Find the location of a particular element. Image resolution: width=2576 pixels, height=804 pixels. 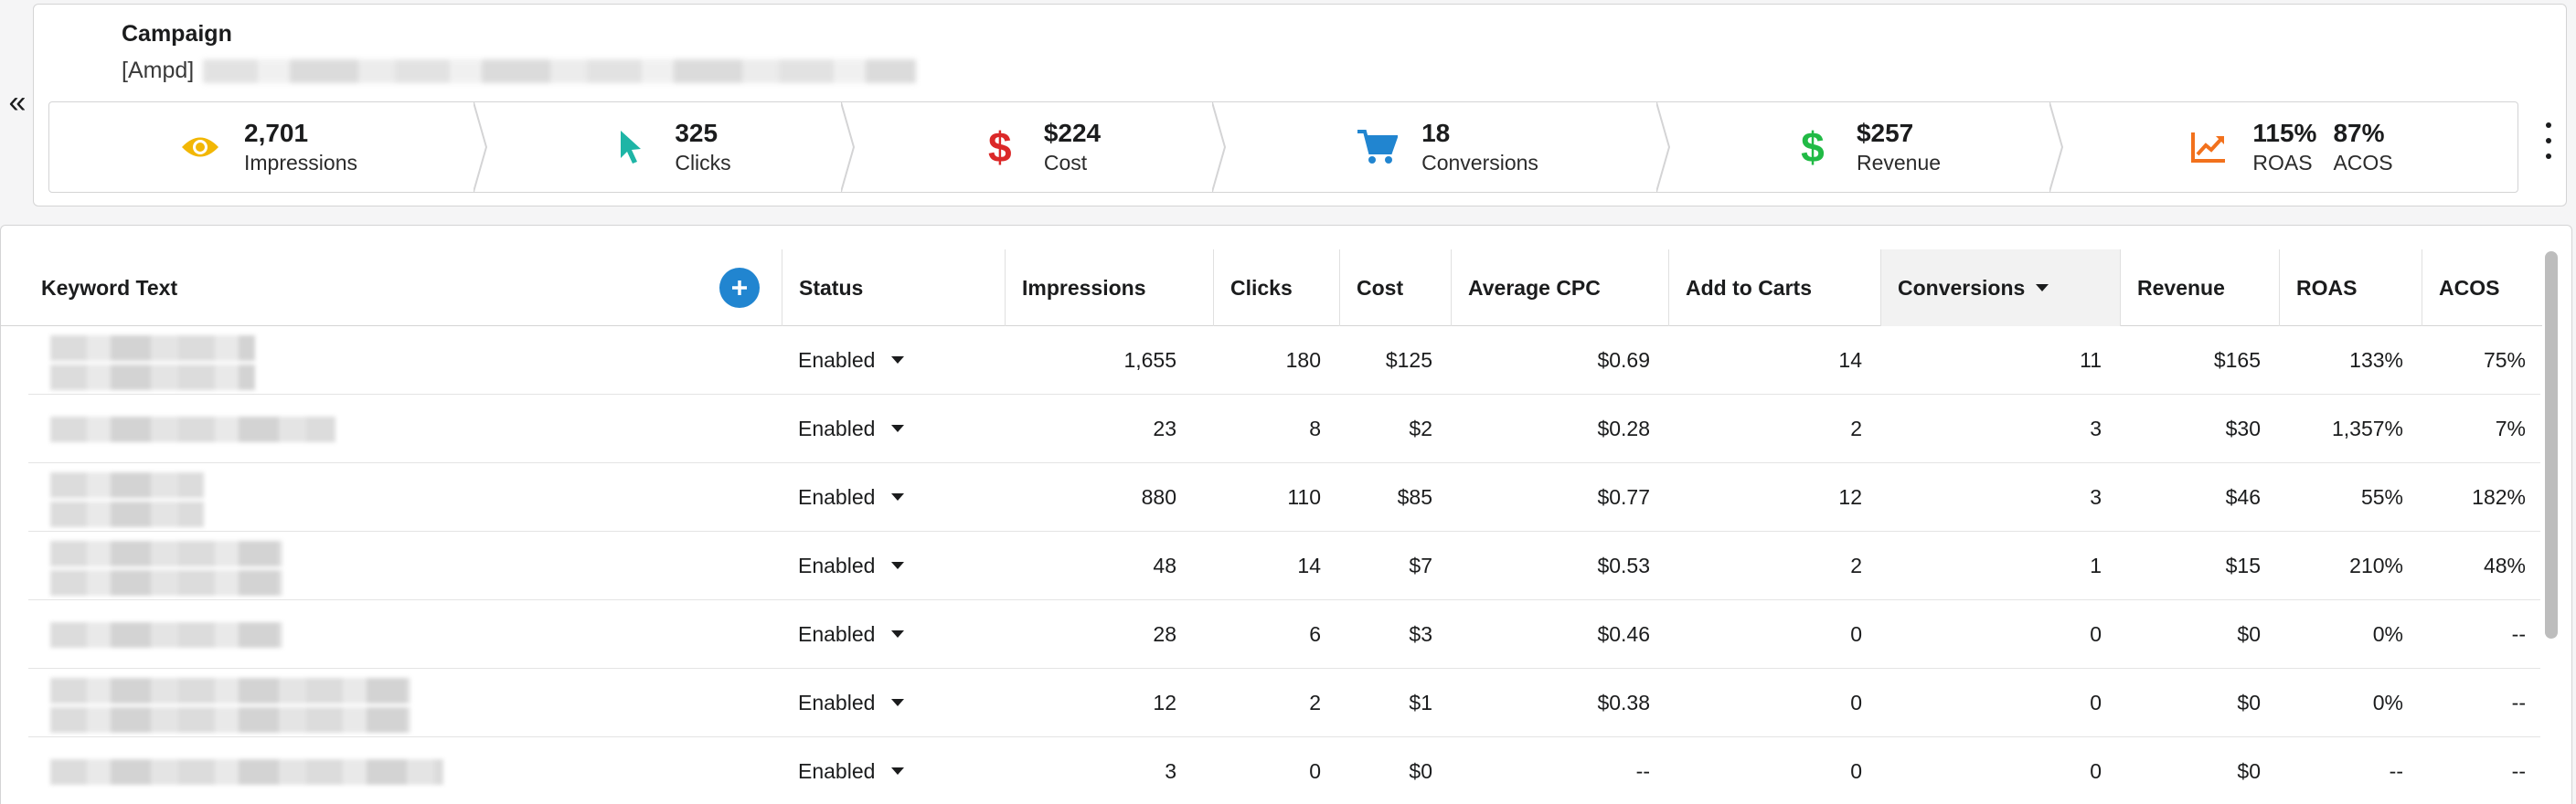

metric-roas-acos: 115% ROAS 87% ACOS is located at coordinates (2289, 147).